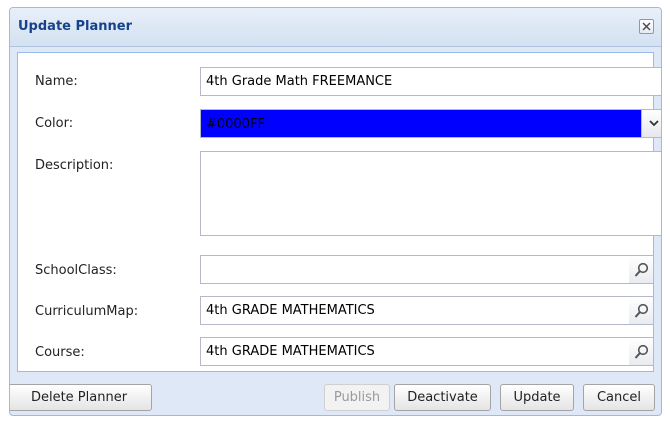 The width and height of the screenshot is (670, 425). Describe the element at coordinates (75, 26) in the screenshot. I see `dialog-title: Update Planner` at that location.